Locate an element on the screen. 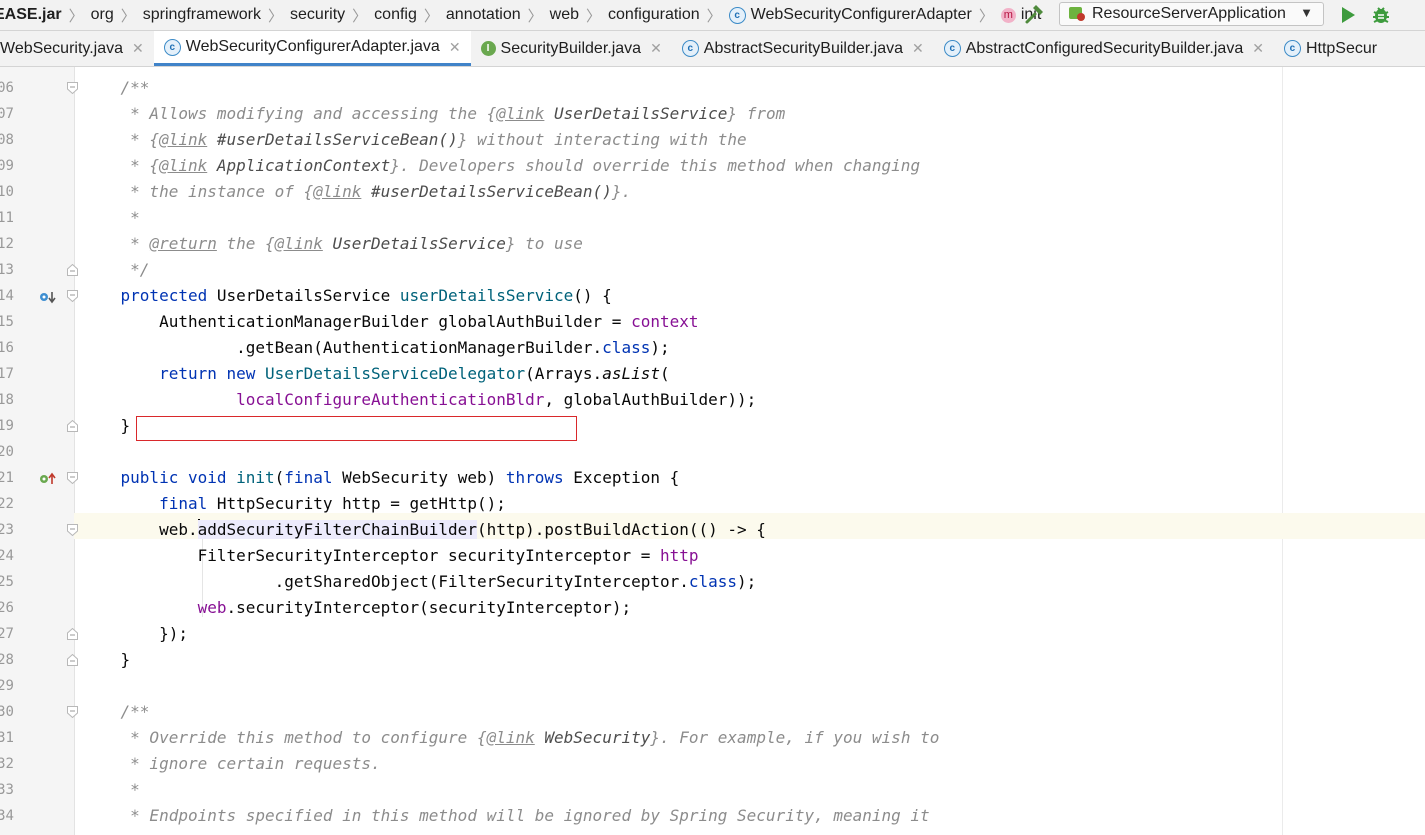 This screenshot has width=1425, height=835. editor-tab: c WebSecurityConfigurerAdapter.java ✕ is located at coordinates (312, 48).